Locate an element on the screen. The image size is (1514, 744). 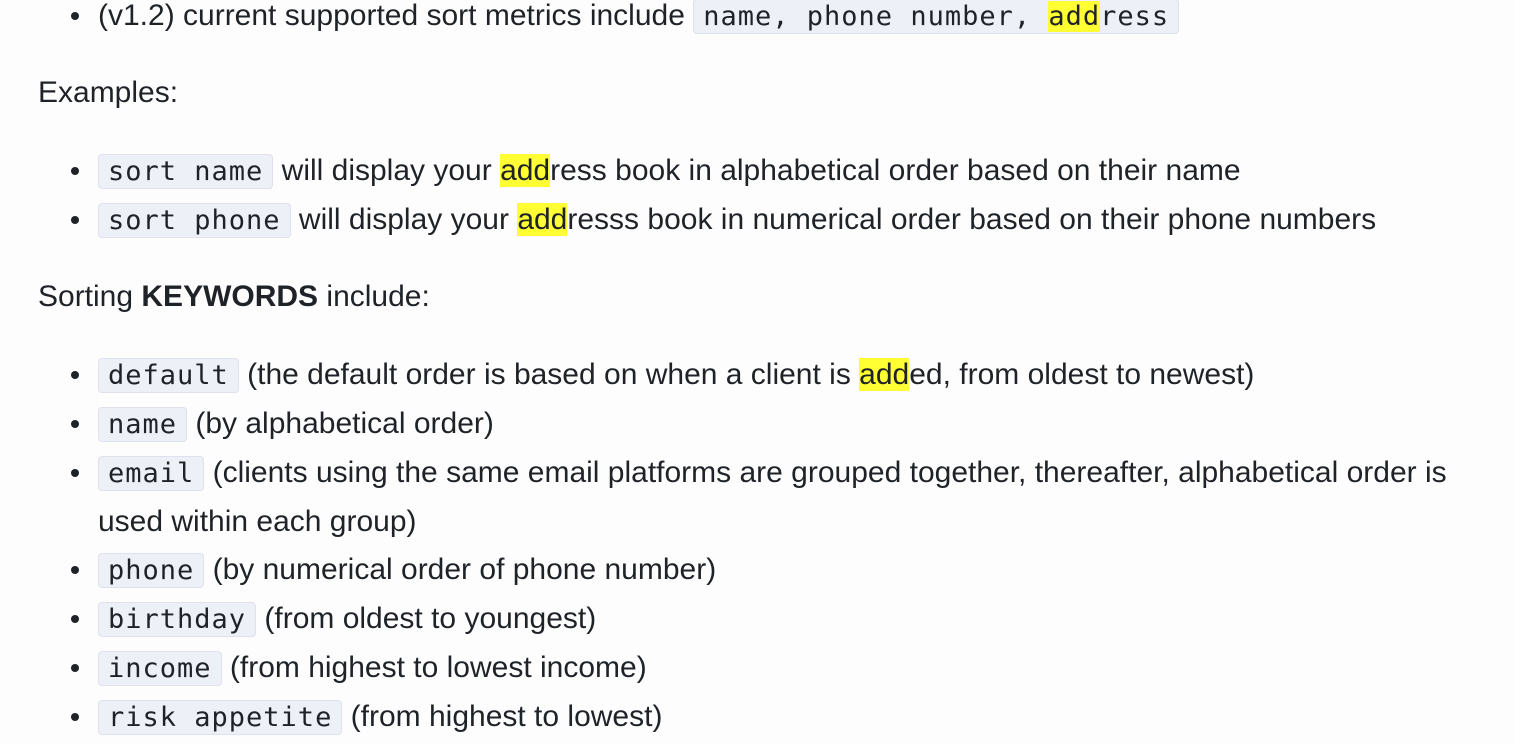
examples-heading: Examples: is located at coordinates (108, 92).